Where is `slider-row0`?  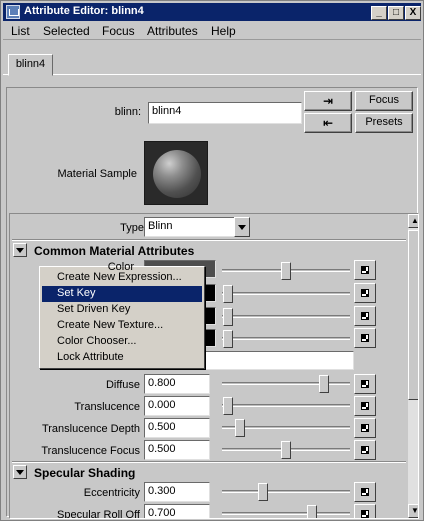 slider-row0 is located at coordinates (286, 271).